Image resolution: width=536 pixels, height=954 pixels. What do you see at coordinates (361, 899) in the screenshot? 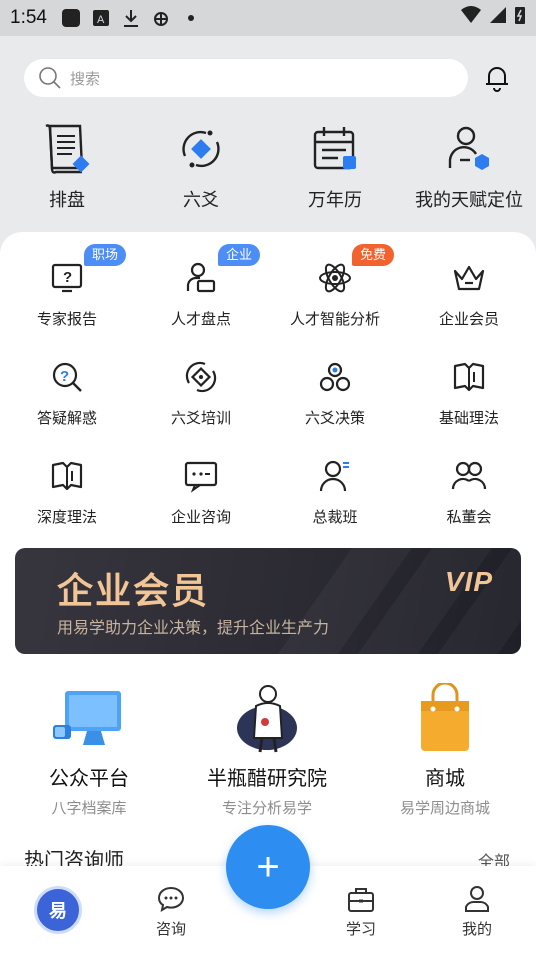
I see `briefcase-icon` at bounding box center [361, 899].